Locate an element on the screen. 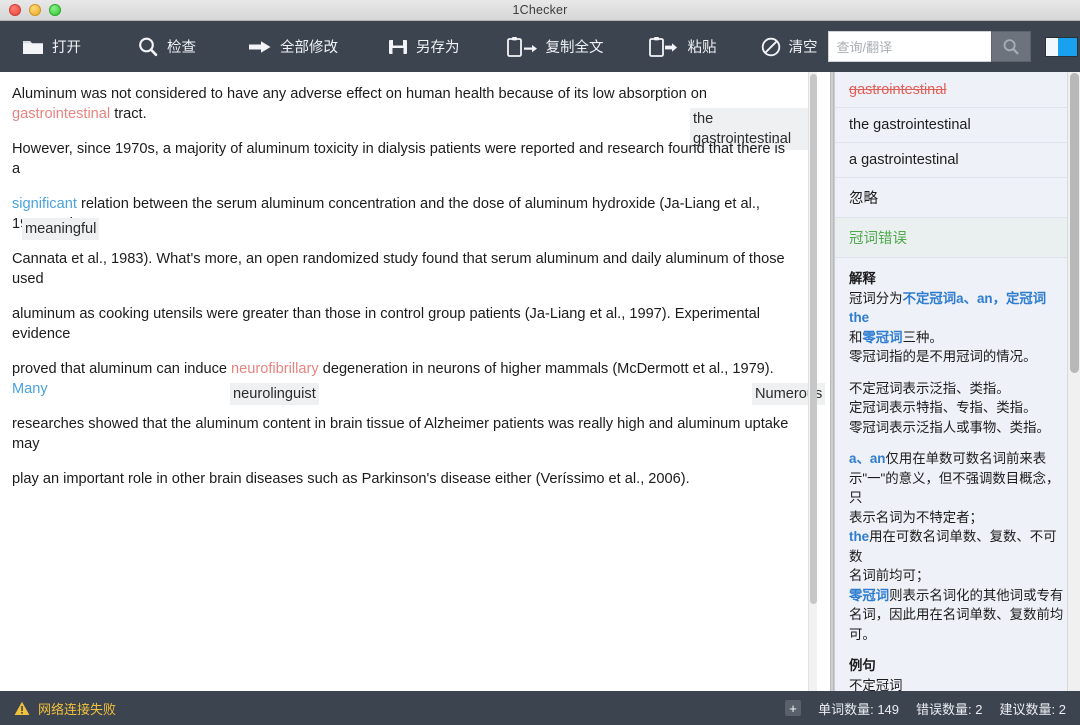 Image resolution: width=1080 pixels, height=725 pixels. toolbar: 打开 检查 全部修改 另存为 复制全文 粘贴 清空 查询/翻译 is located at coordinates (540, 46).